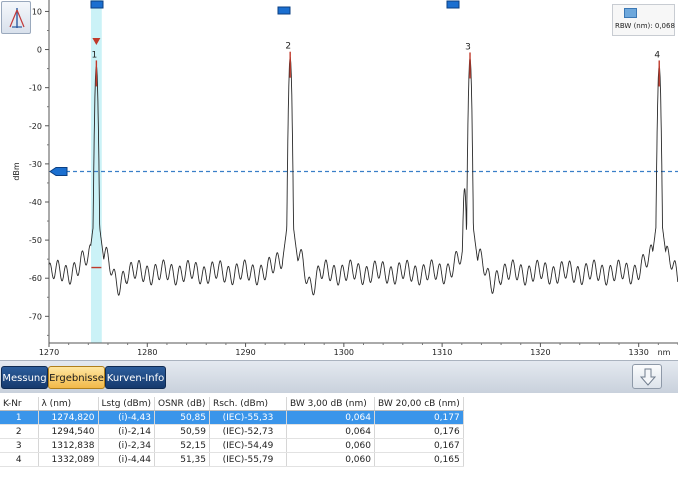 The width and height of the screenshot is (678, 483). Describe the element at coordinates (147, 352) in the screenshot. I see `x-tick-label: 1280` at that location.